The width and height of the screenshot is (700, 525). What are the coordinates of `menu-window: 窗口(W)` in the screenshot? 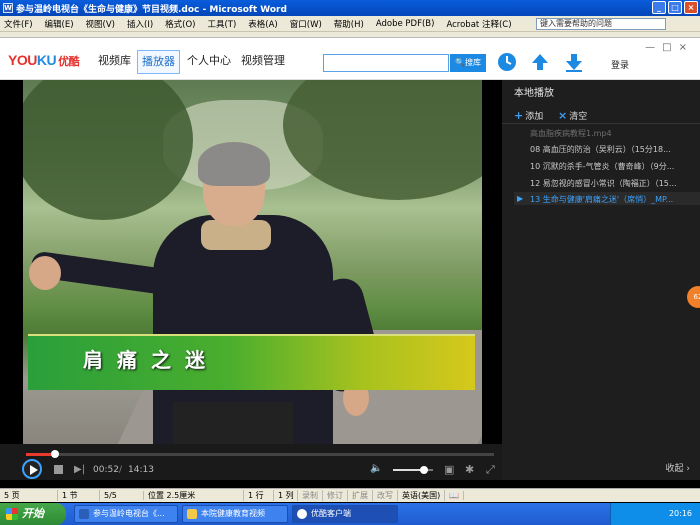 It's located at (306, 24).